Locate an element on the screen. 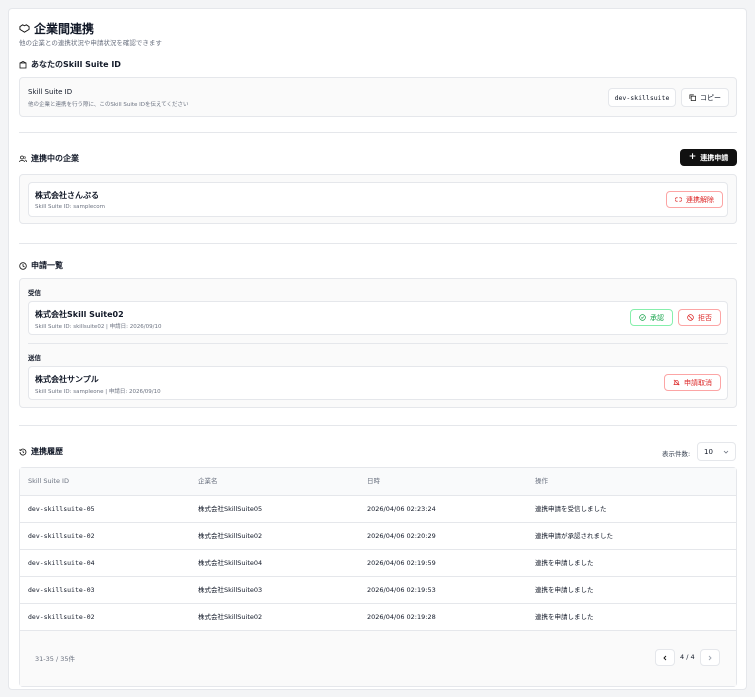  reject-label: 拒否 is located at coordinates (705, 317).